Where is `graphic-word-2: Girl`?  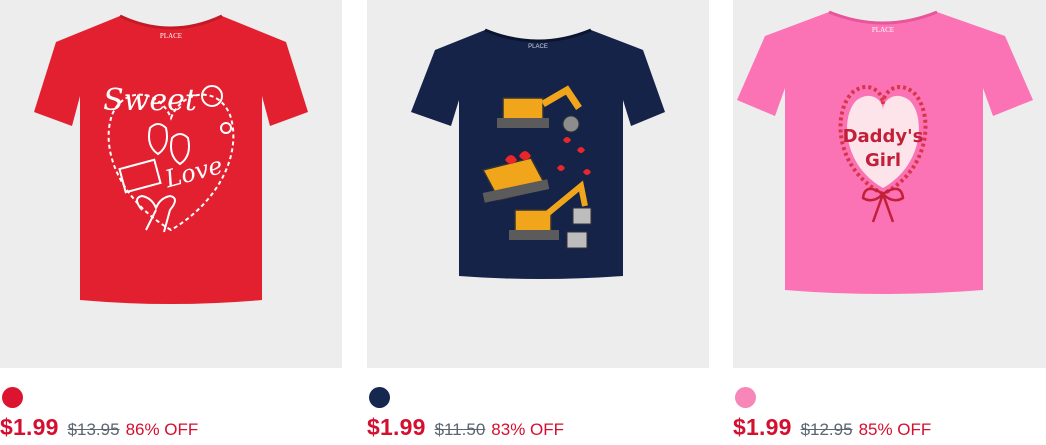
graphic-word-2: Girl is located at coordinates (883, 160).